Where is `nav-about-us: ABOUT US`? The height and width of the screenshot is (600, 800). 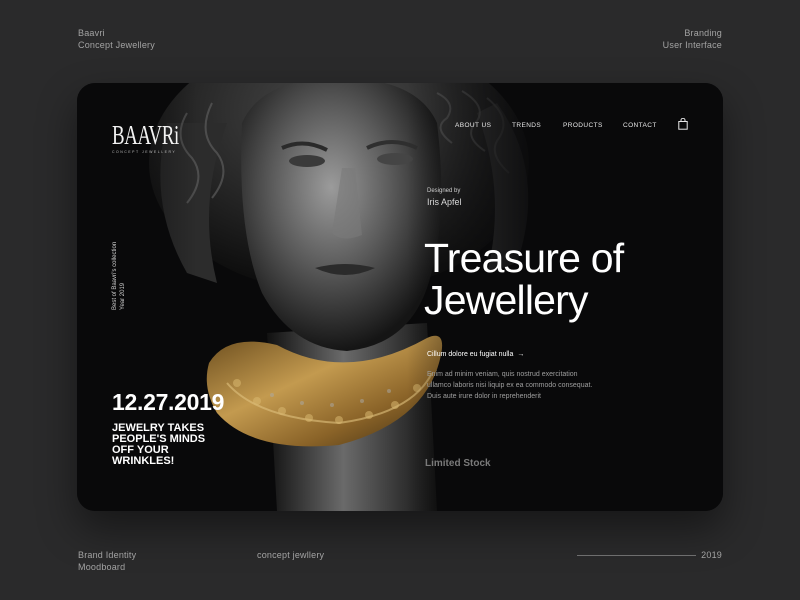
nav-about-us: ABOUT US is located at coordinates (473, 125).